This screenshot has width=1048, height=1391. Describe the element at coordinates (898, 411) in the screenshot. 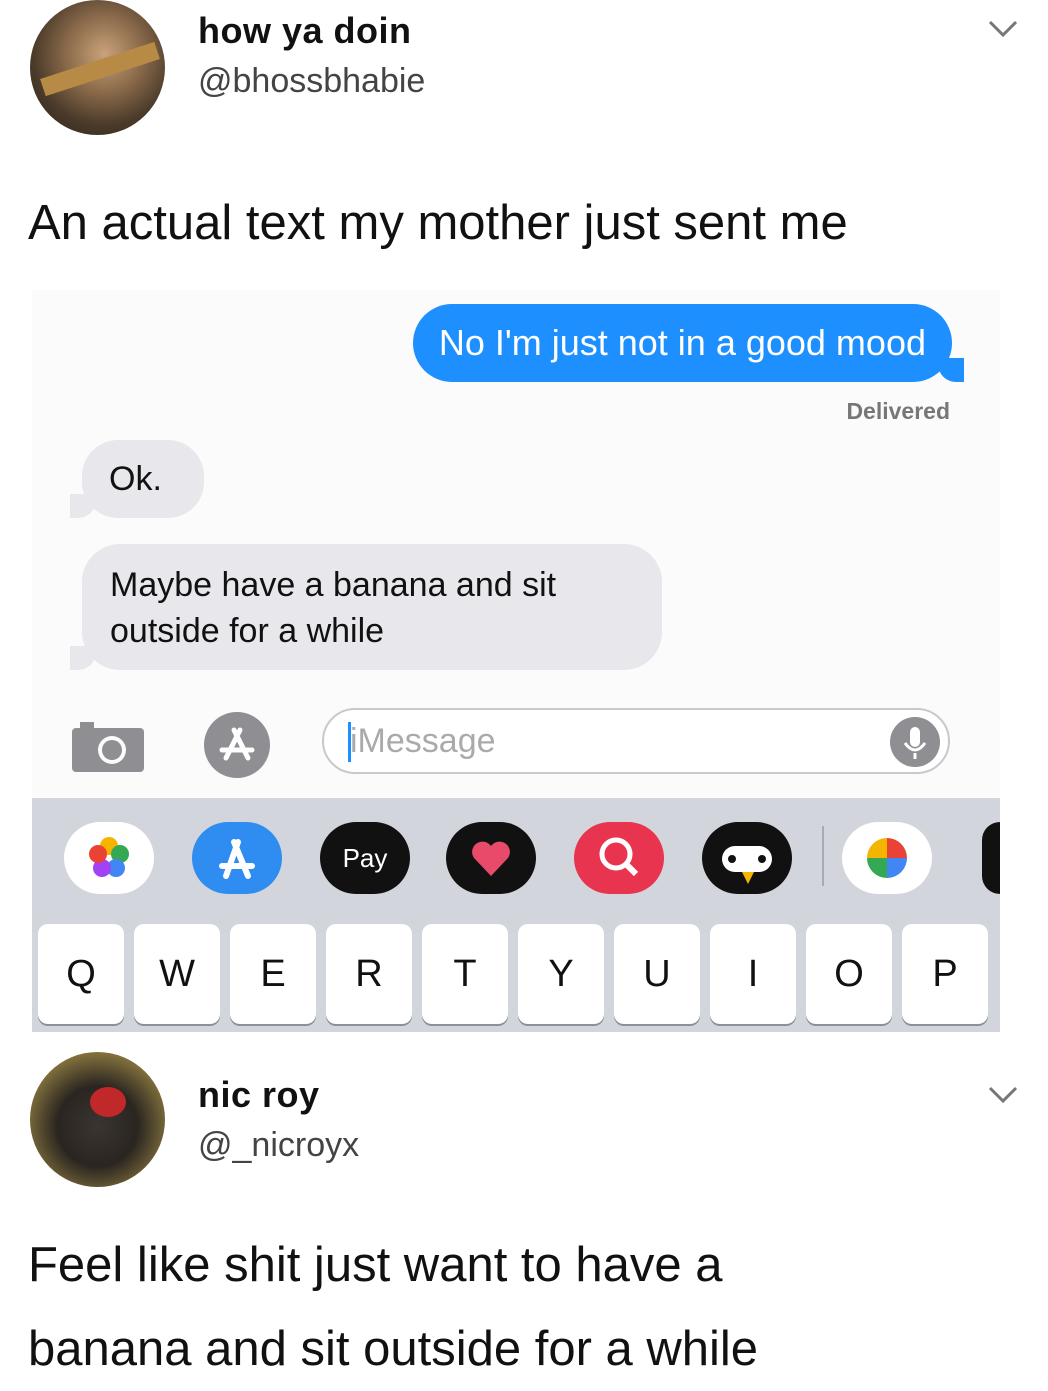

I see `delivered-status: Delivered` at that location.